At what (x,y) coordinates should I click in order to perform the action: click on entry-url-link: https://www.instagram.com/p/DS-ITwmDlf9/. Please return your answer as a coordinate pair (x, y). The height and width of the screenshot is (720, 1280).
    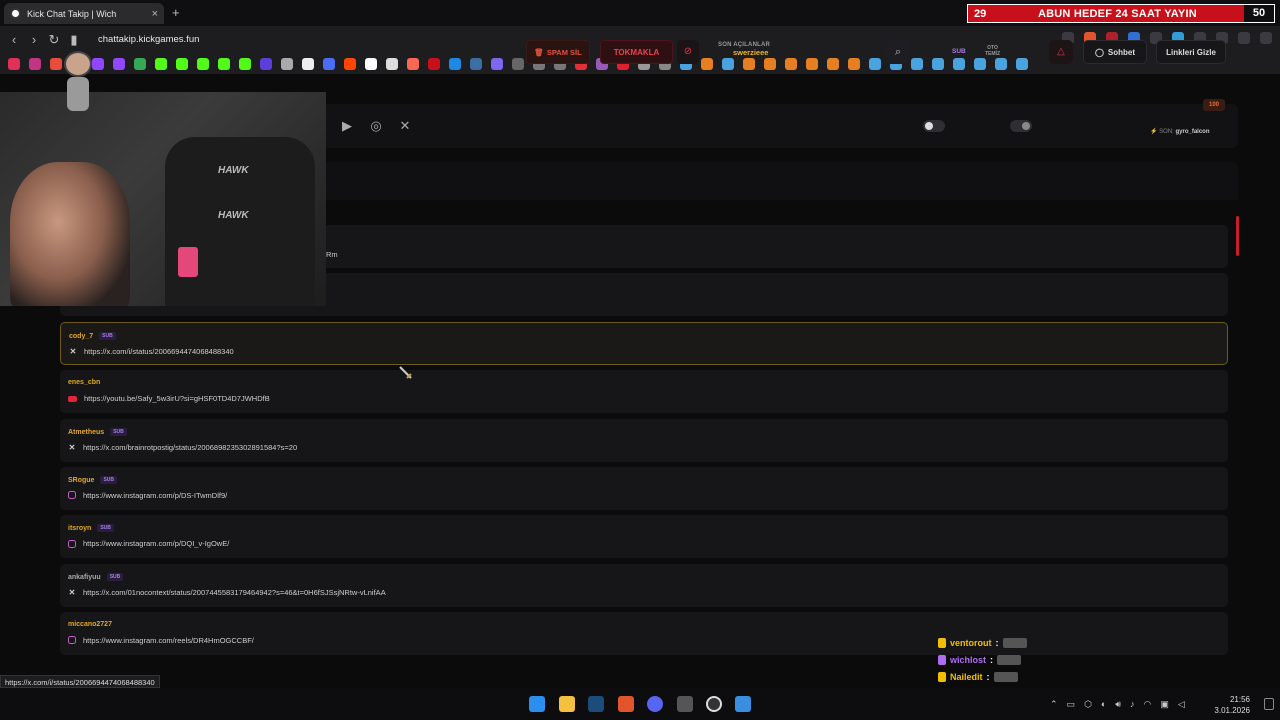
    Looking at the image, I should click on (155, 495).